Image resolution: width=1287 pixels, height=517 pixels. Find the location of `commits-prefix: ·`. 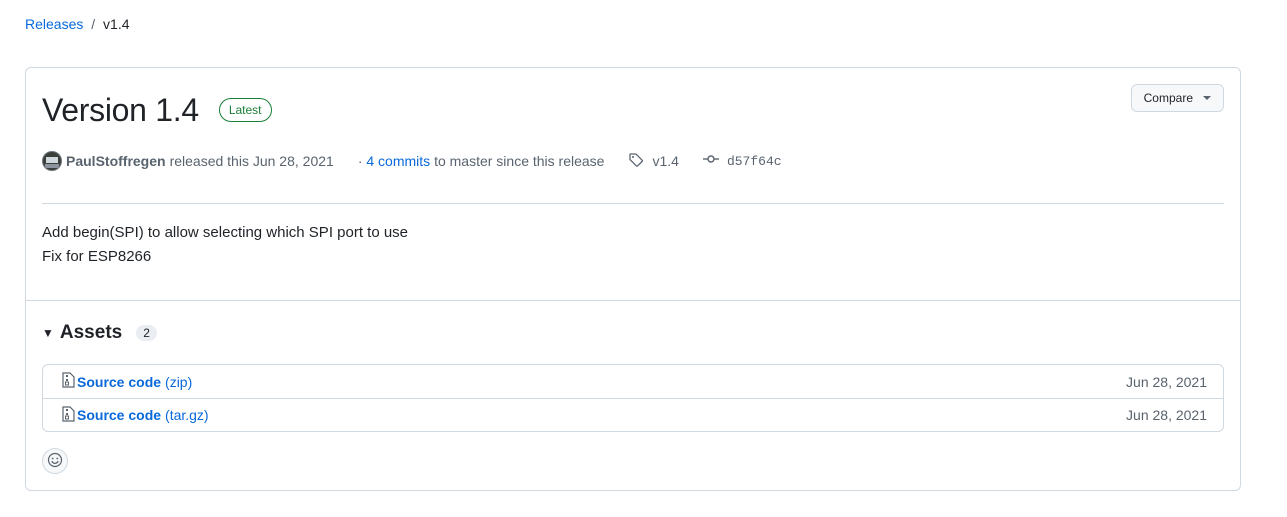

commits-prefix: · is located at coordinates (360, 161).